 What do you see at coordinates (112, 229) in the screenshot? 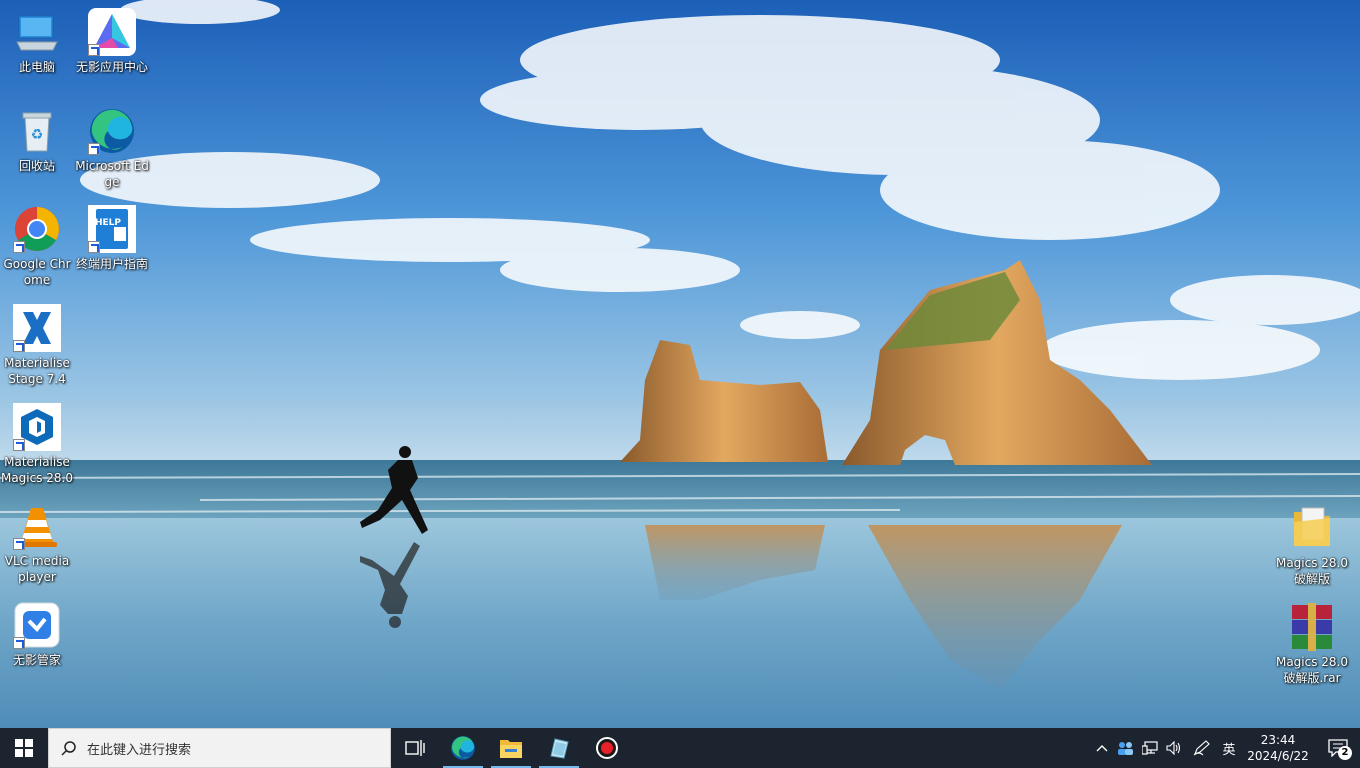
I see `user-guide-icon: HELP` at bounding box center [112, 229].